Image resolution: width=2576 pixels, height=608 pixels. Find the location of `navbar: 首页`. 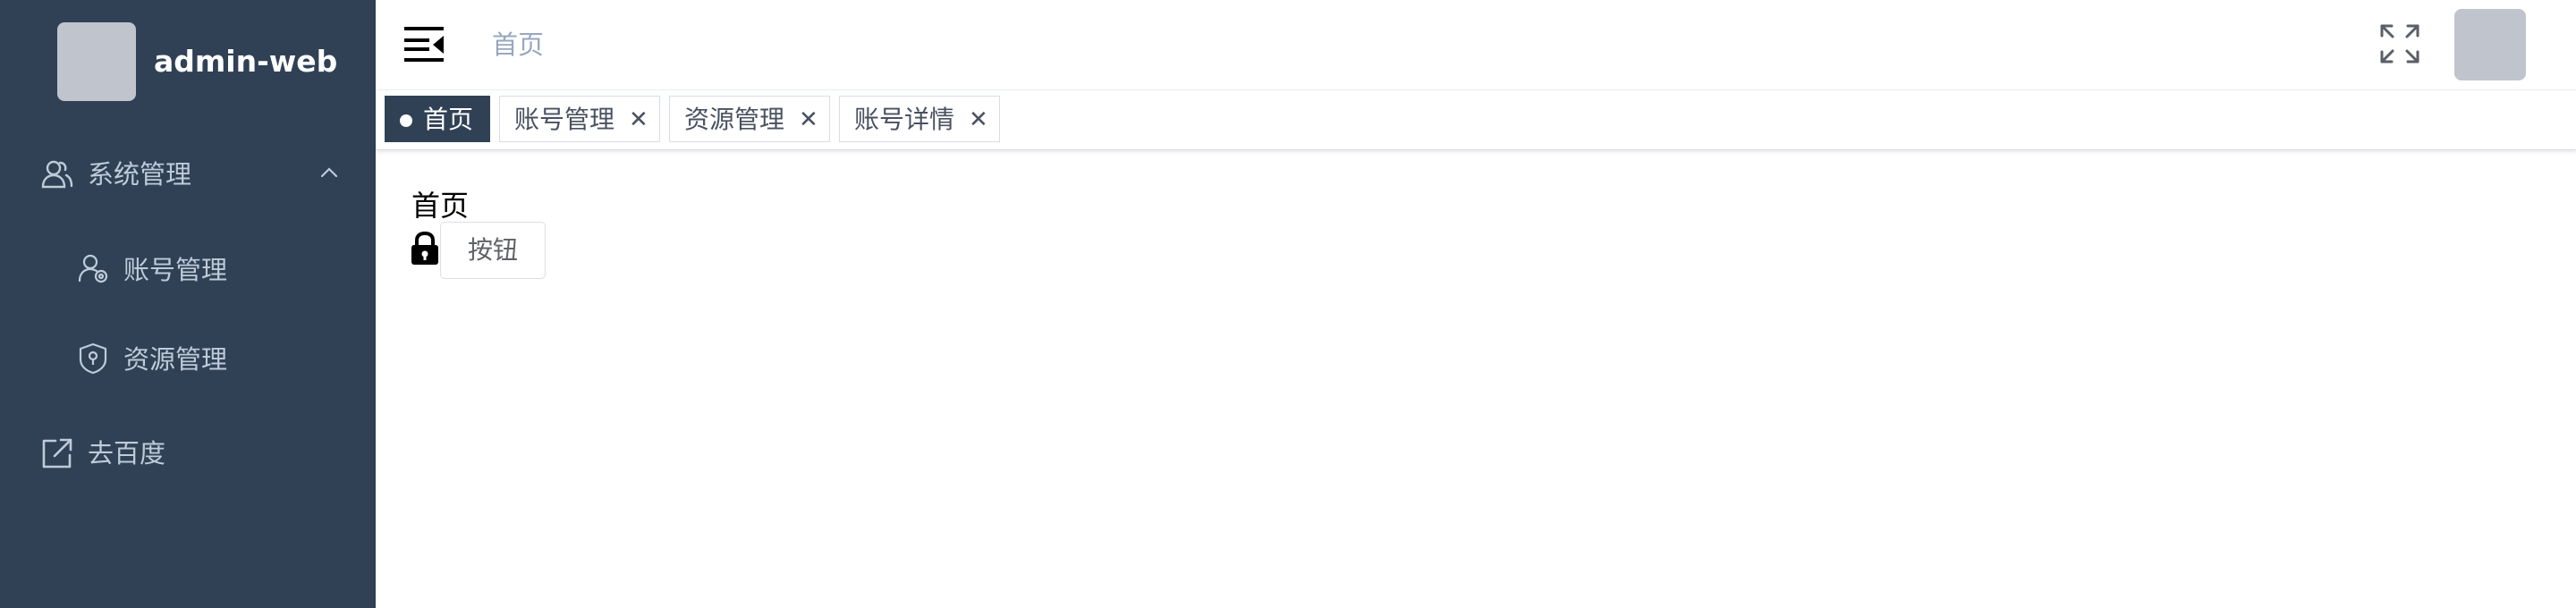

navbar: 首页 is located at coordinates (1476, 45).